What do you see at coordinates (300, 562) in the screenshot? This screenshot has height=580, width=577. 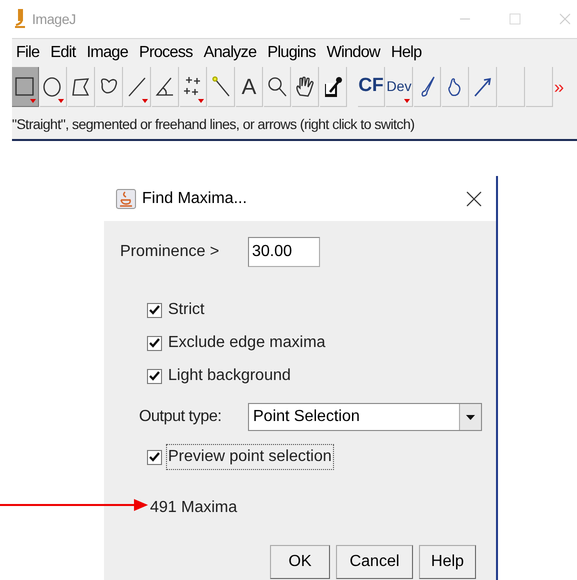 I see `dialog-button: OK` at bounding box center [300, 562].